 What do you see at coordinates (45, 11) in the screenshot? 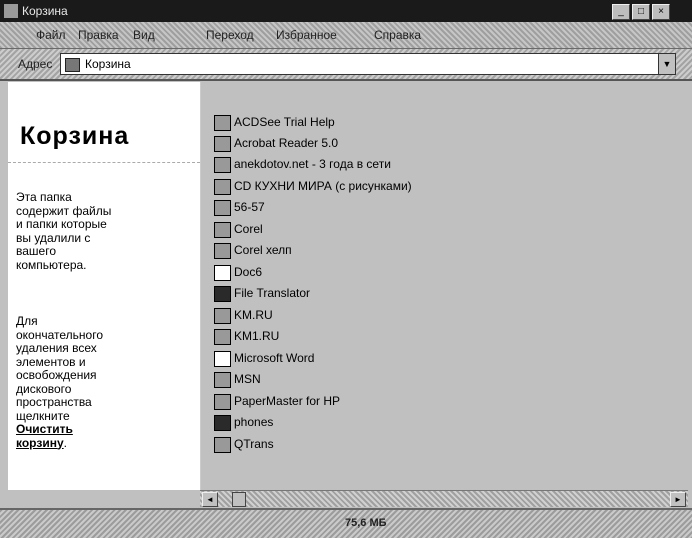
I see `window-title: Корзина` at bounding box center [45, 11].